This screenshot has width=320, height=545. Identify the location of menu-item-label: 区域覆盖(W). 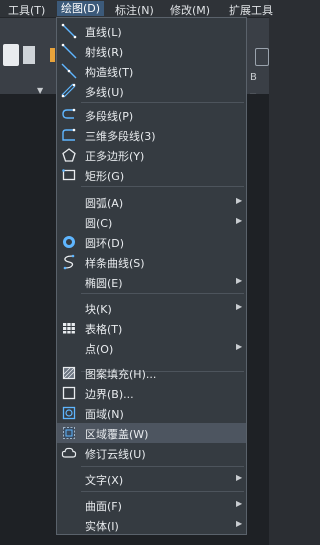
(117, 434).